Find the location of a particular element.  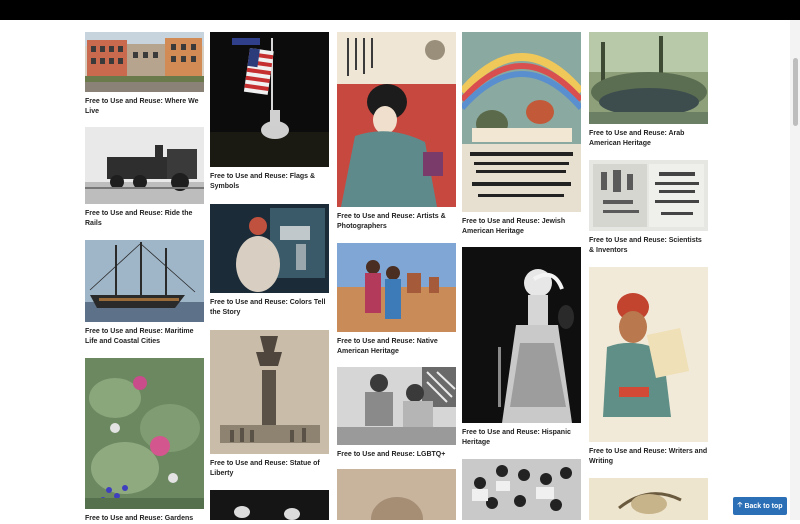

collection-card: Free to Use and Reuse: Statue of Liberty is located at coordinates (269, 404).